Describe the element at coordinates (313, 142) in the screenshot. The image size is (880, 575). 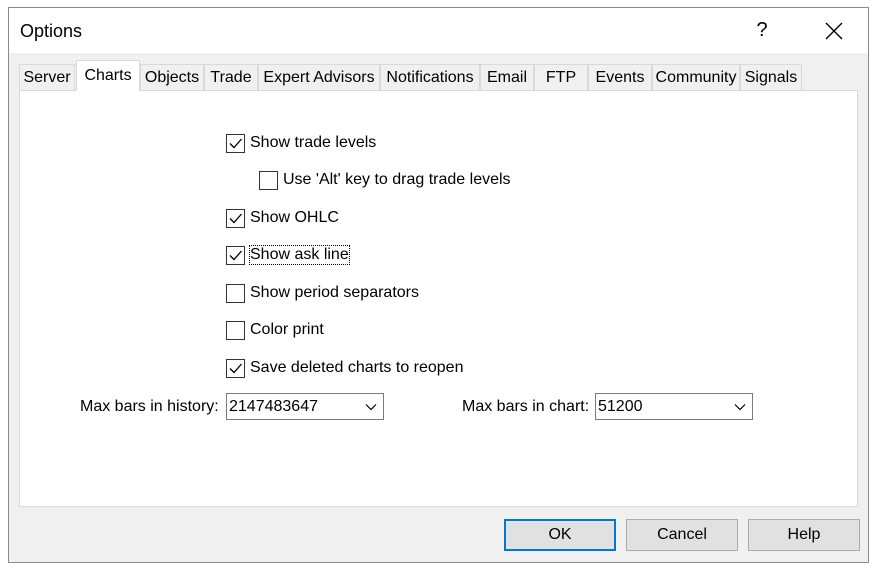
I see `show-trade-levels-label: Show trade levels` at that location.